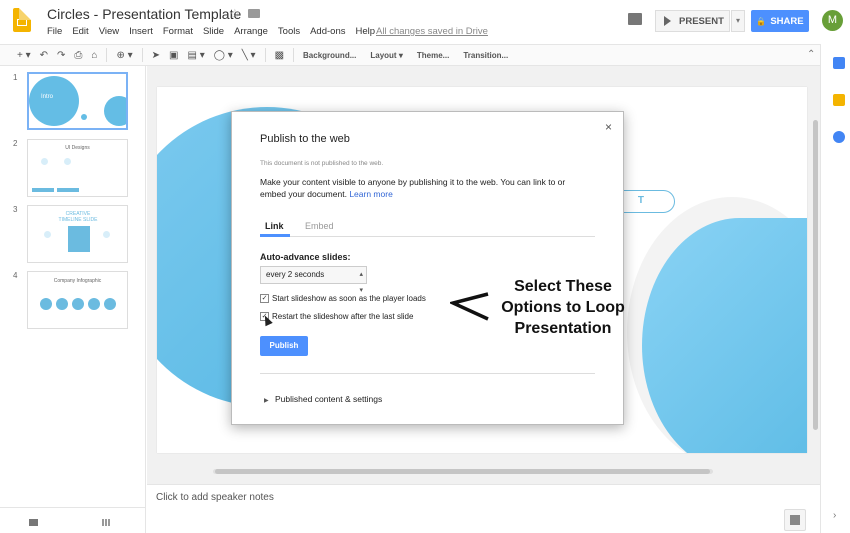 This screenshot has height=533, width=850. What do you see at coordinates (635, 19) in the screenshot?
I see `comments-icon` at bounding box center [635, 19].